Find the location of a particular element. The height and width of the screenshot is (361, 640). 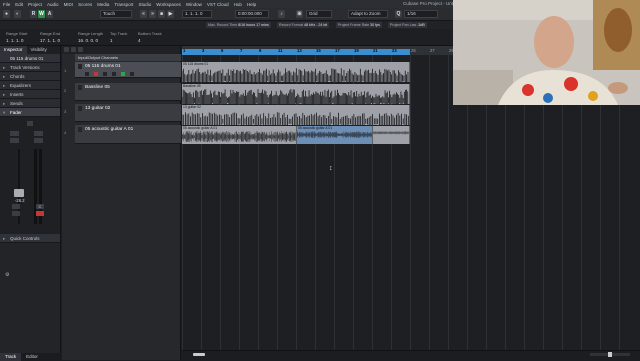

read-button is located at coordinates (14, 140).